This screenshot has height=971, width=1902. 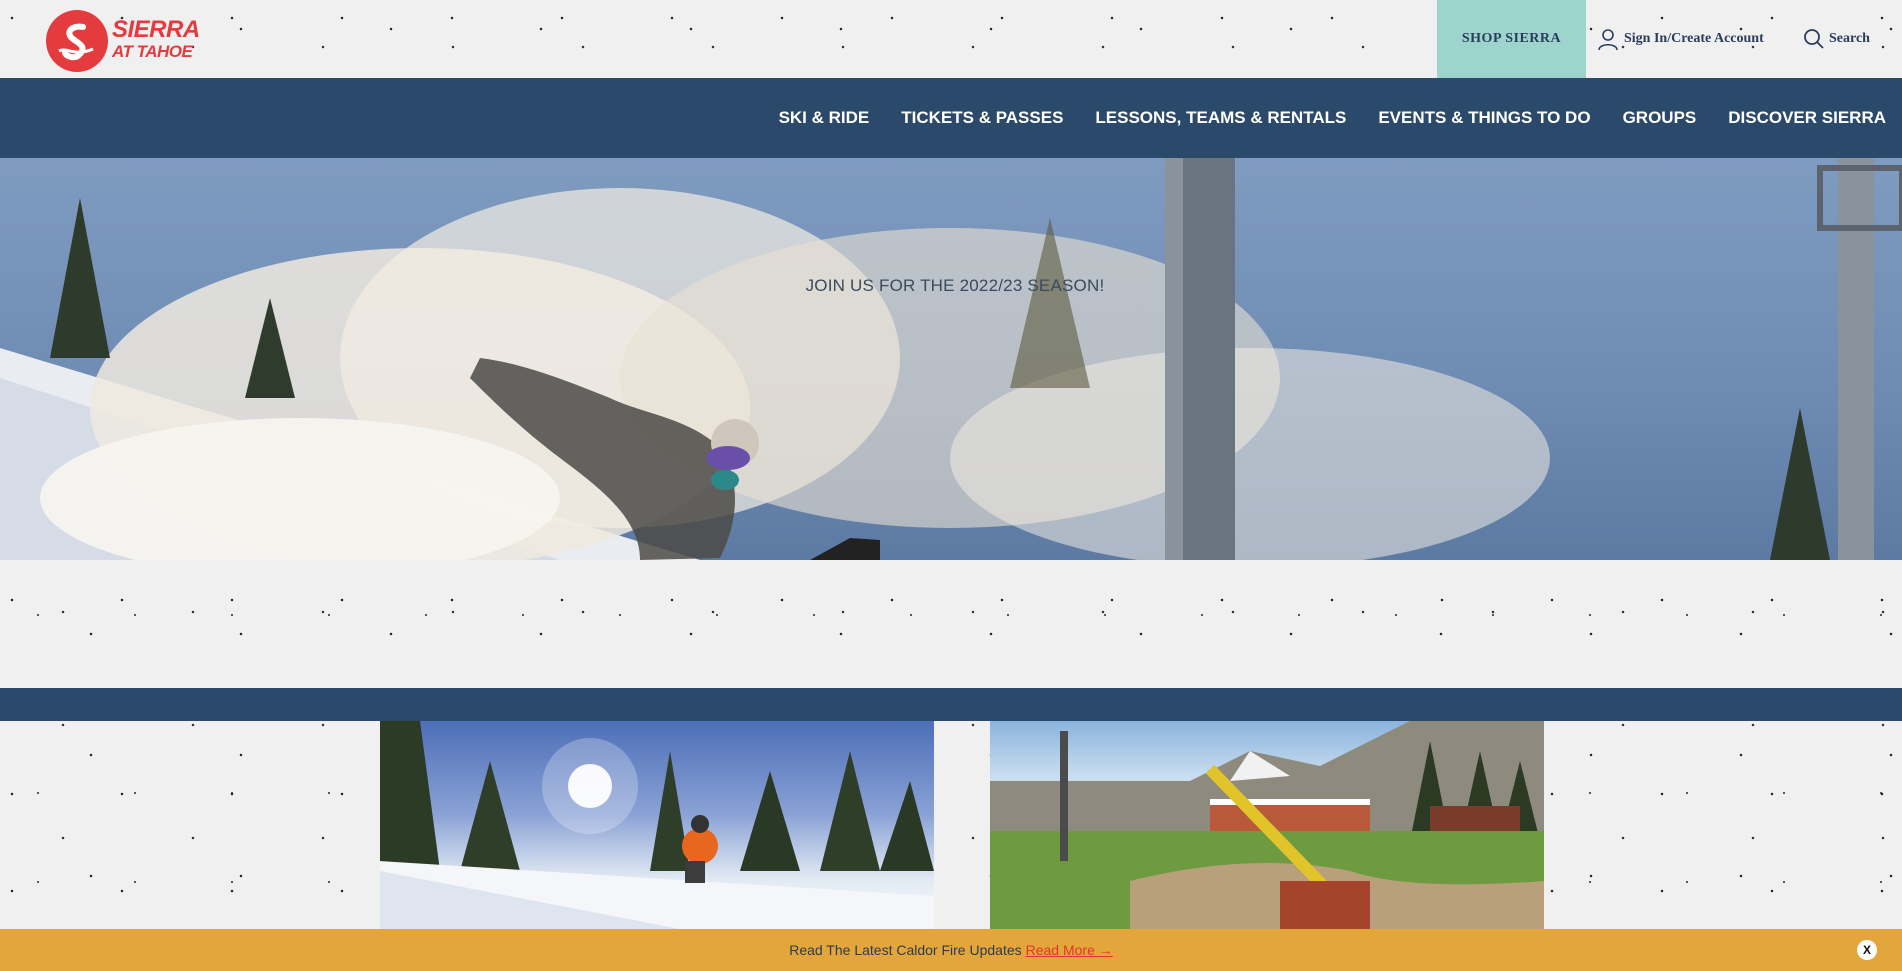 What do you see at coordinates (1220, 118) in the screenshot?
I see `nav-item-lessons-teams-rentals: LESSONS, TEAMS & RENTALS` at bounding box center [1220, 118].